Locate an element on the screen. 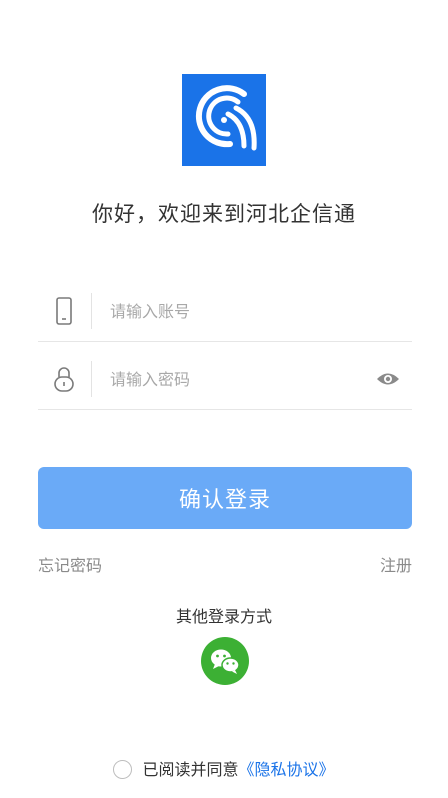 This screenshot has height=798, width=448. agreement-row: 已阅读并同意《隐私协议》 is located at coordinates (224, 768).